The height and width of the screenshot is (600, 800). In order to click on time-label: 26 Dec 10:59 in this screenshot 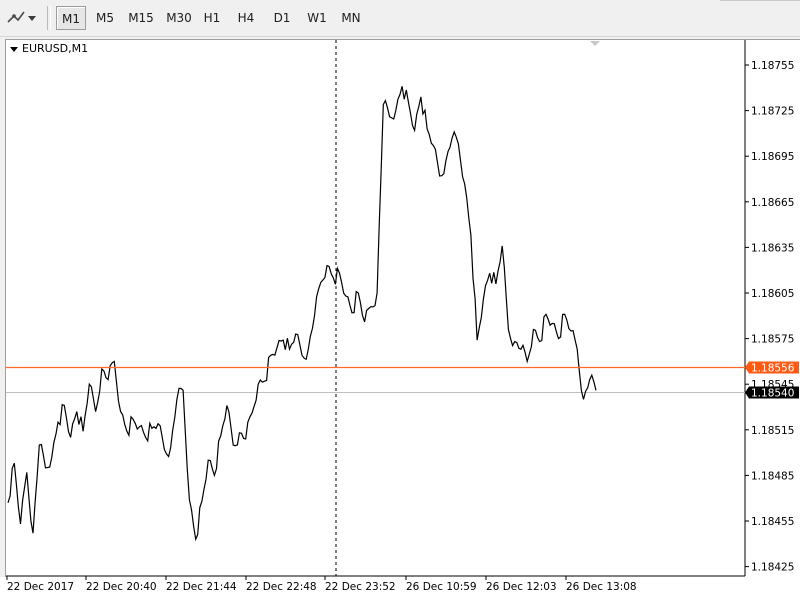, I will do `click(441, 587)`.